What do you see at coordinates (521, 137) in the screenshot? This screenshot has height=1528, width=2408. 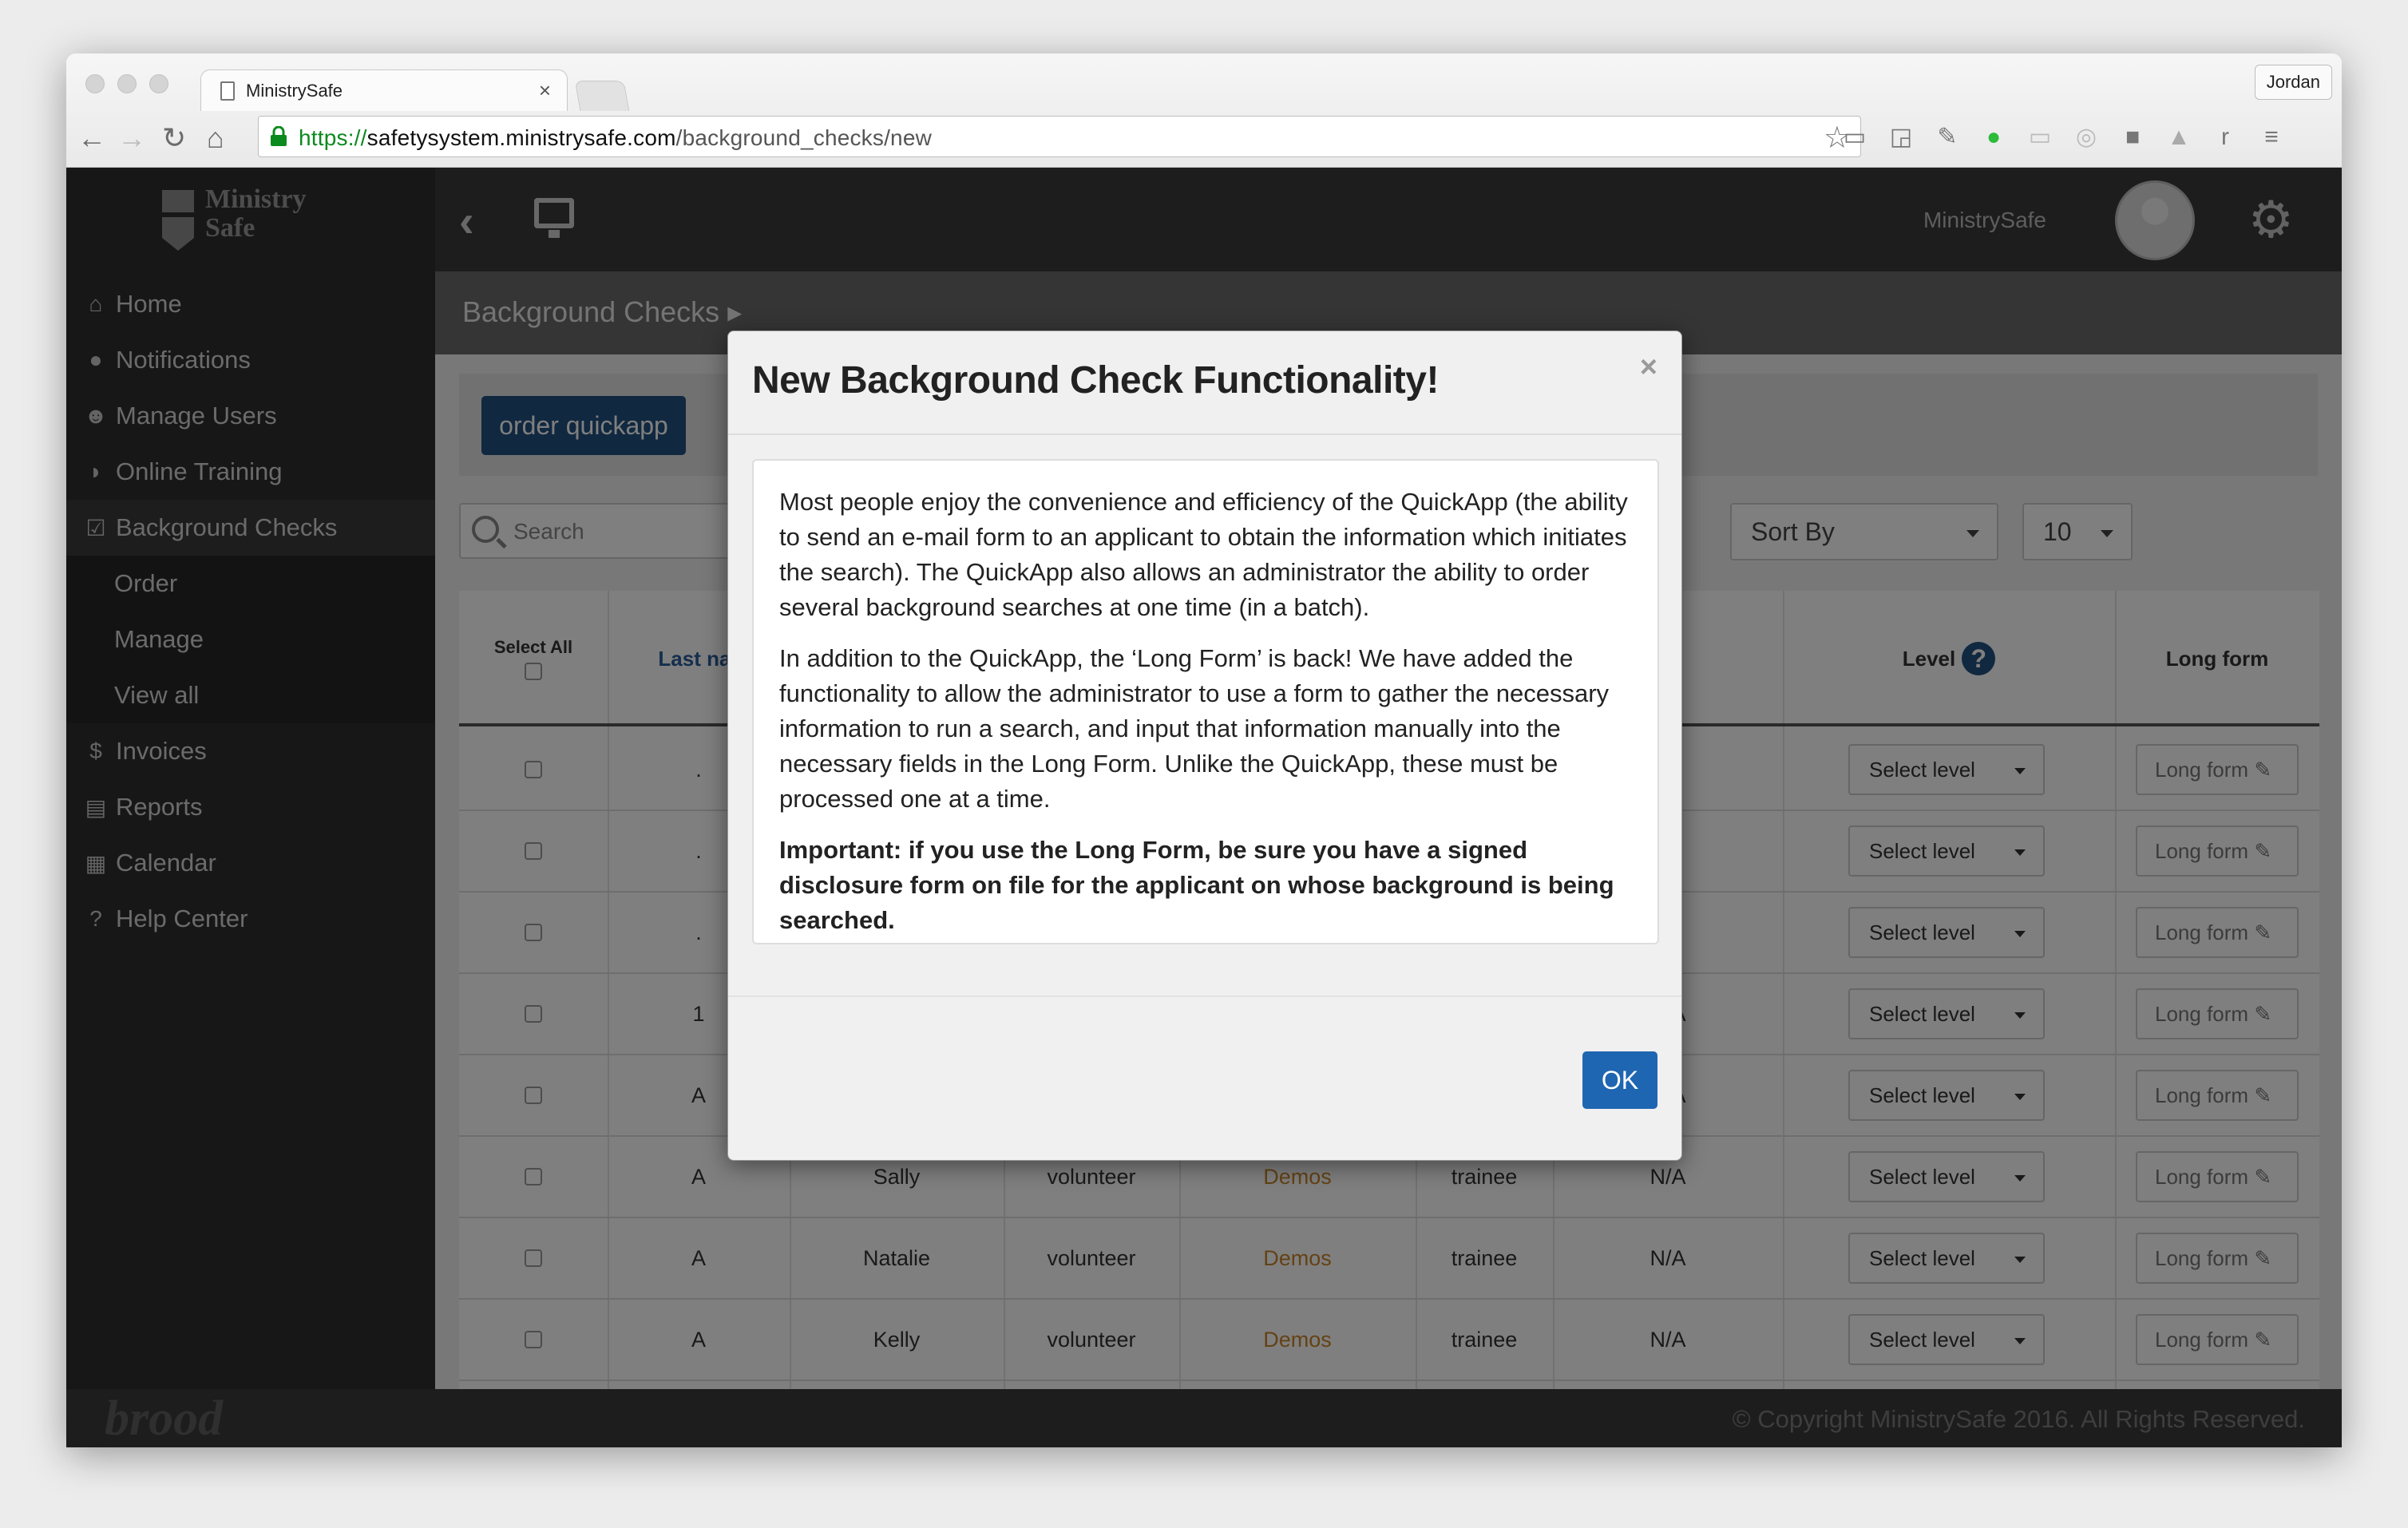 I see `url-host: safetysystem.ministrysafe.com` at bounding box center [521, 137].